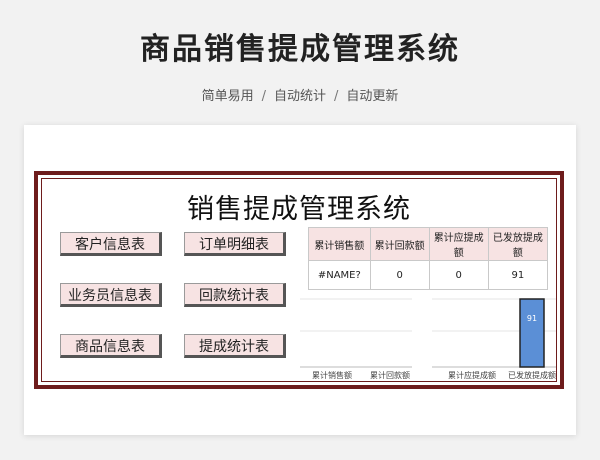  What do you see at coordinates (299, 209) in the screenshot?
I see `sheet-title: 销售提成管理系统` at bounding box center [299, 209].